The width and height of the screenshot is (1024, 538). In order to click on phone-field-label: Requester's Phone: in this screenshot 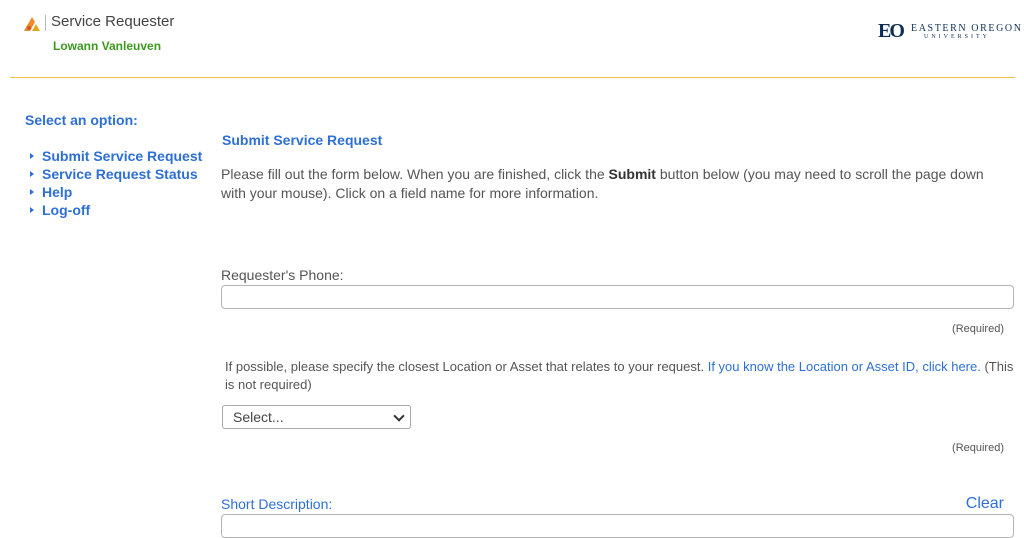, I will do `click(282, 275)`.